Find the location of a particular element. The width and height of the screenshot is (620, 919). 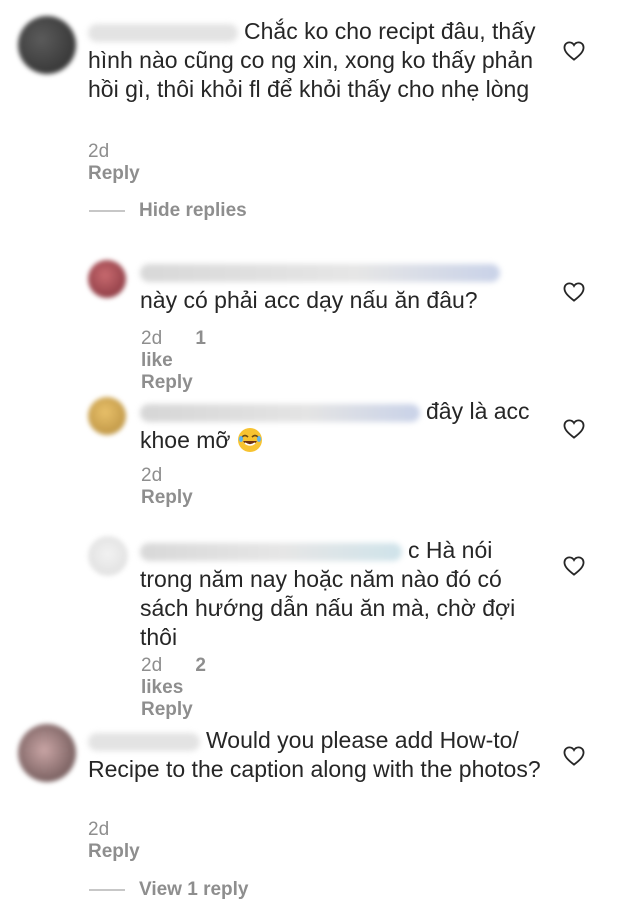

view-replies-label: View 1 reply is located at coordinates (194, 889).